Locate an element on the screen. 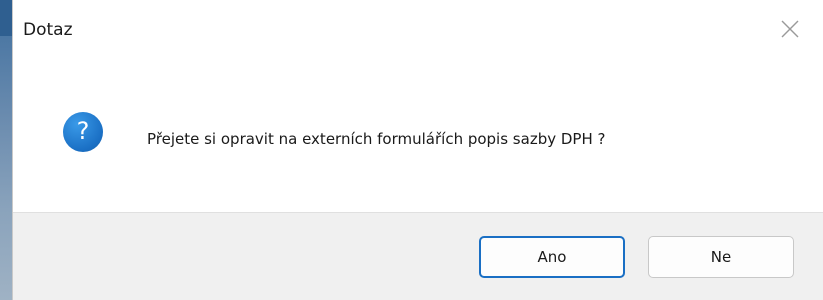 The height and width of the screenshot is (300, 823). close-button is located at coordinates (790, 29).